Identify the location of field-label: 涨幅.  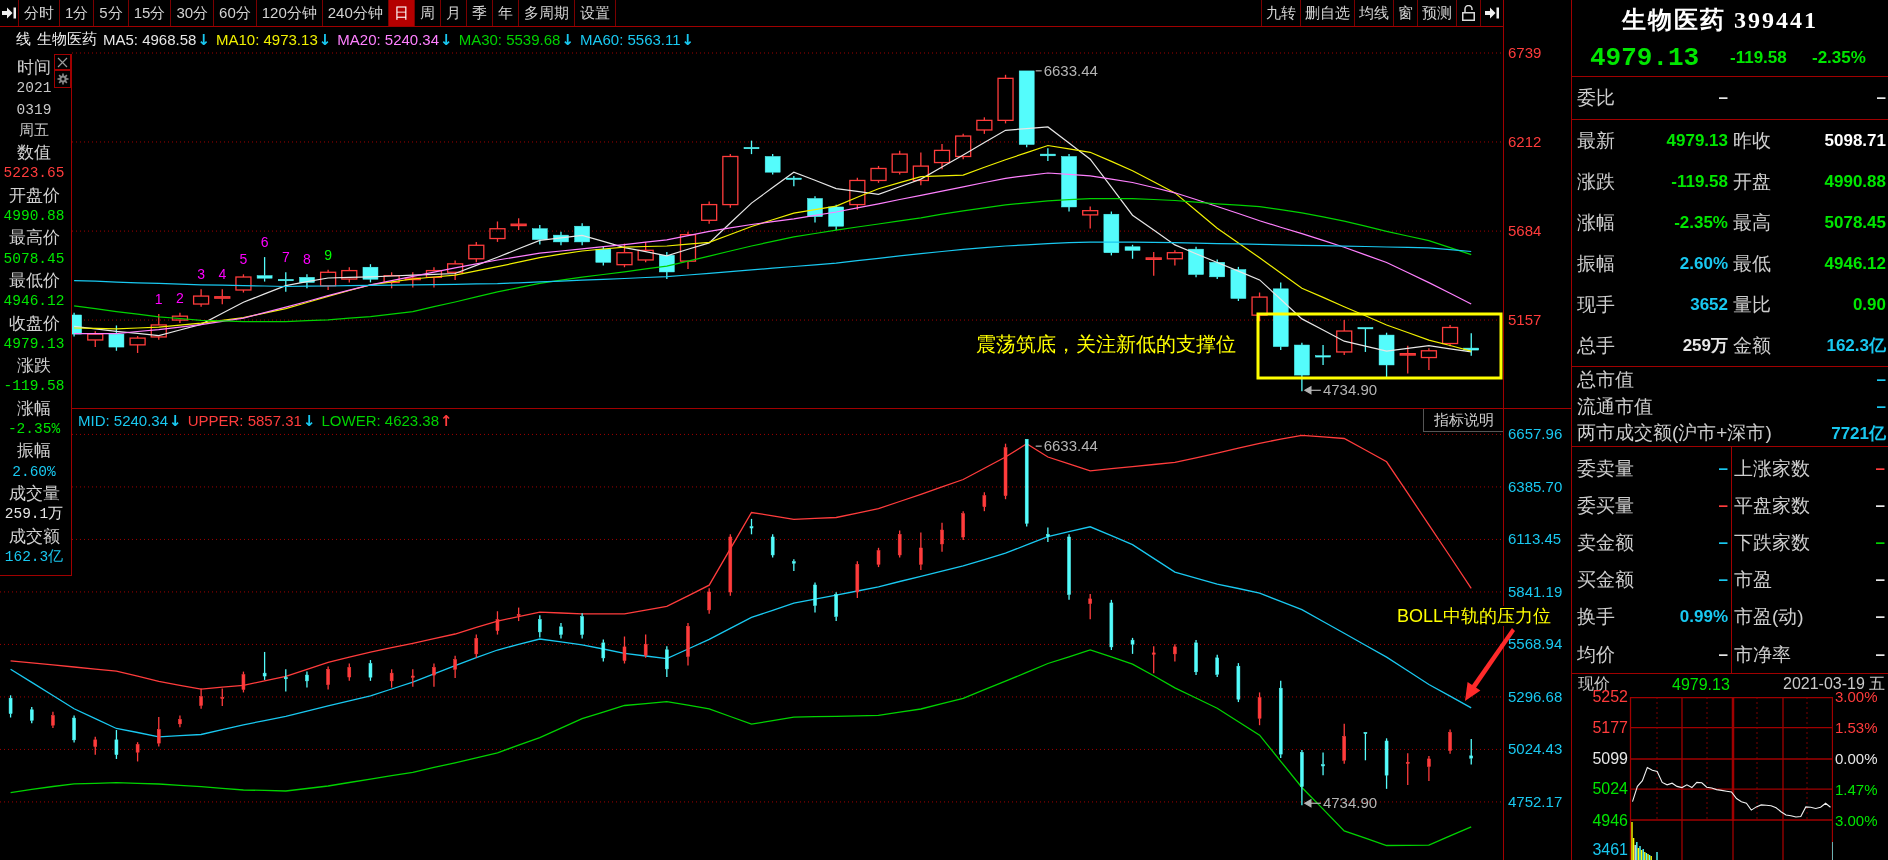
(34, 408).